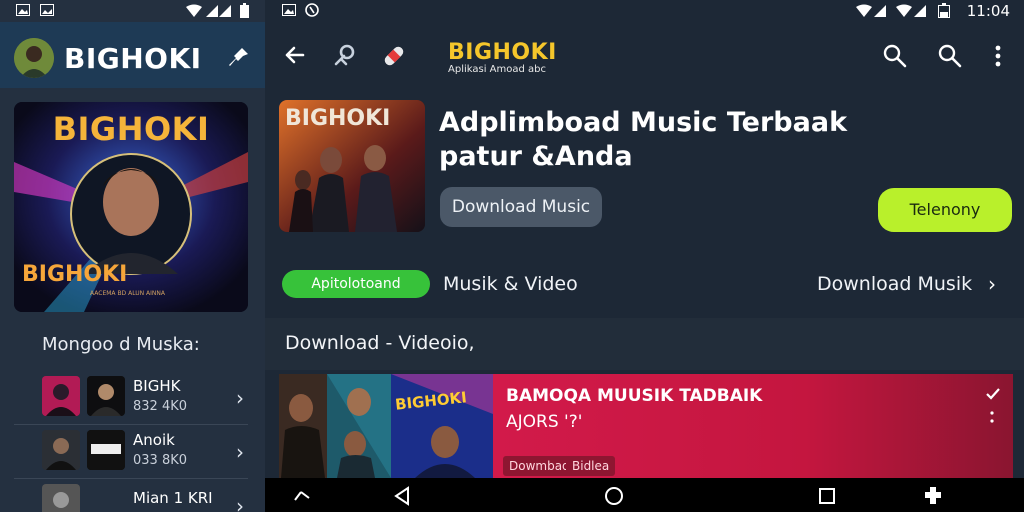 The height and width of the screenshot is (512, 1024). Describe the element at coordinates (521, 207) in the screenshot. I see `download-music-button: Download Music` at that location.